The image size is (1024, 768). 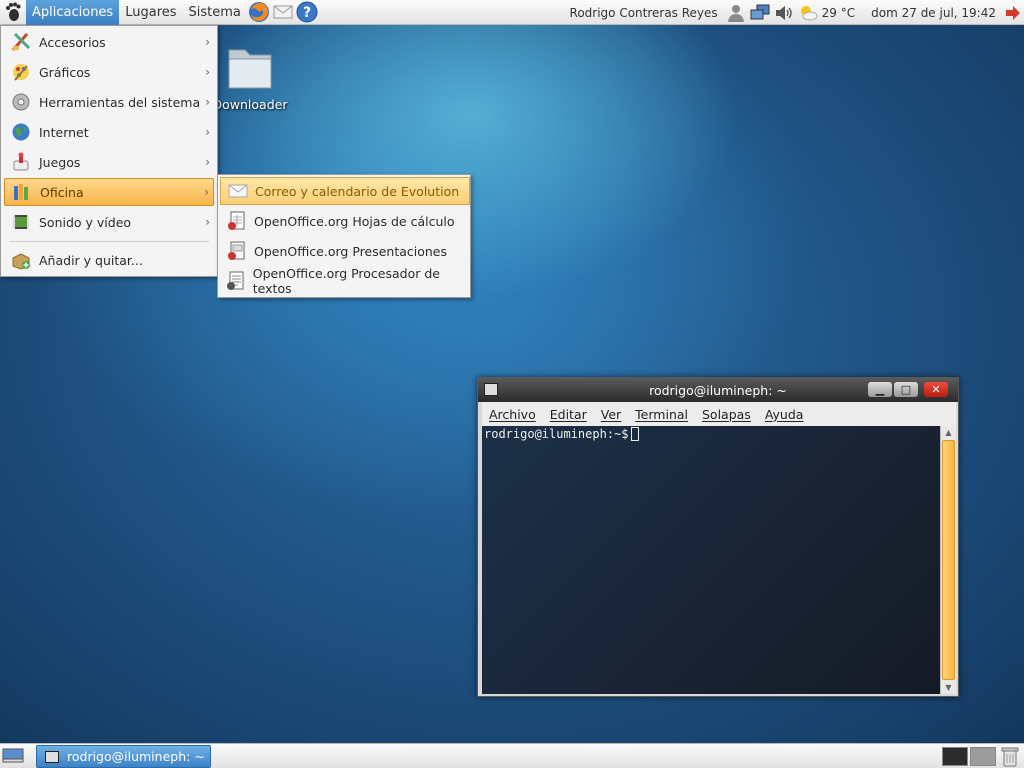 I want to click on menu-item-label: Accesorios, so click(x=72, y=42).